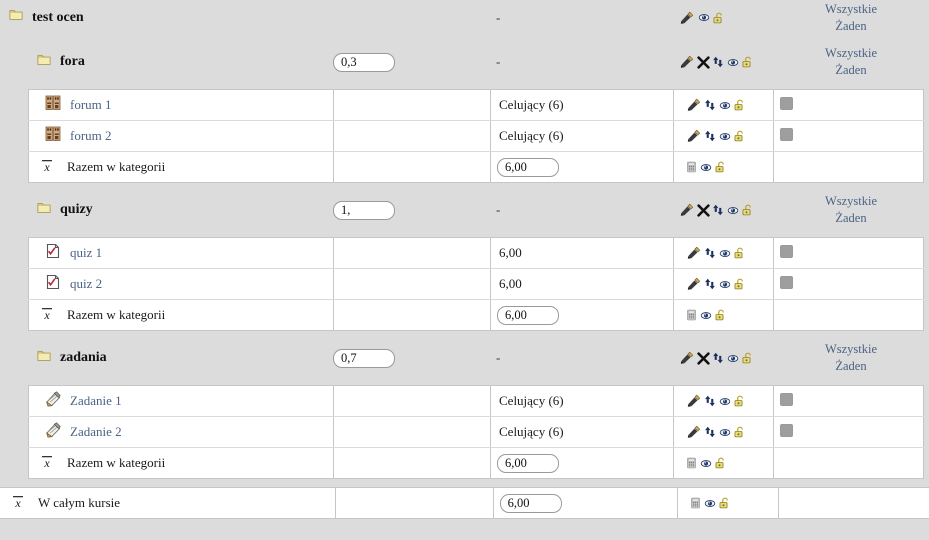 This screenshot has height=540, width=929. Describe the element at coordinates (47, 463) in the screenshot. I see `x-bar-mean-icon: x` at that location.